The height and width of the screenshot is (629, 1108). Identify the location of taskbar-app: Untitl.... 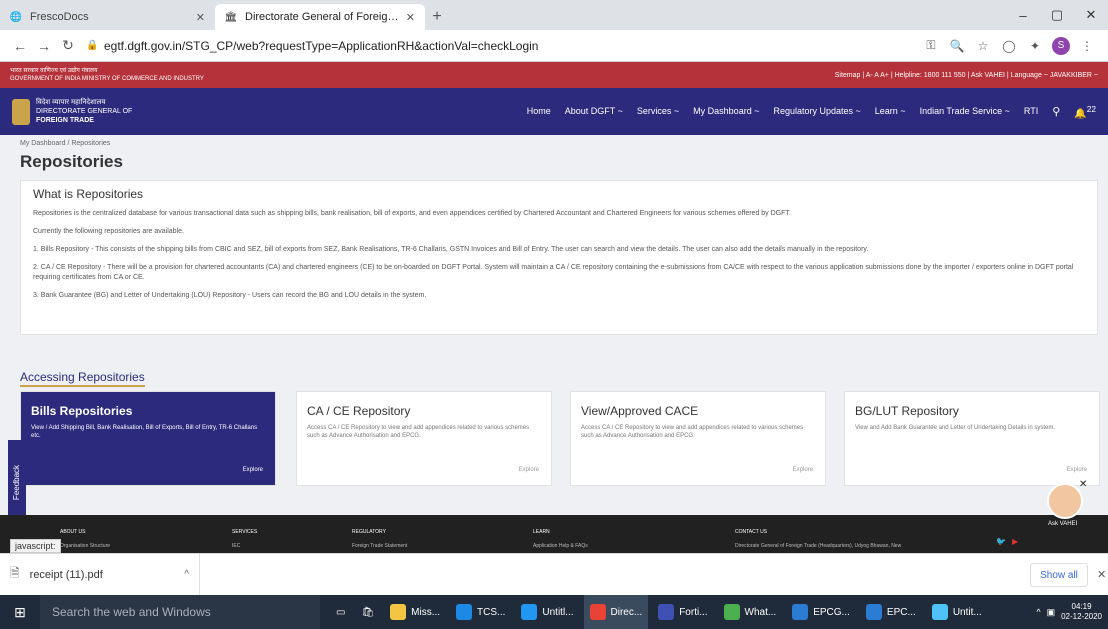
(547, 612).